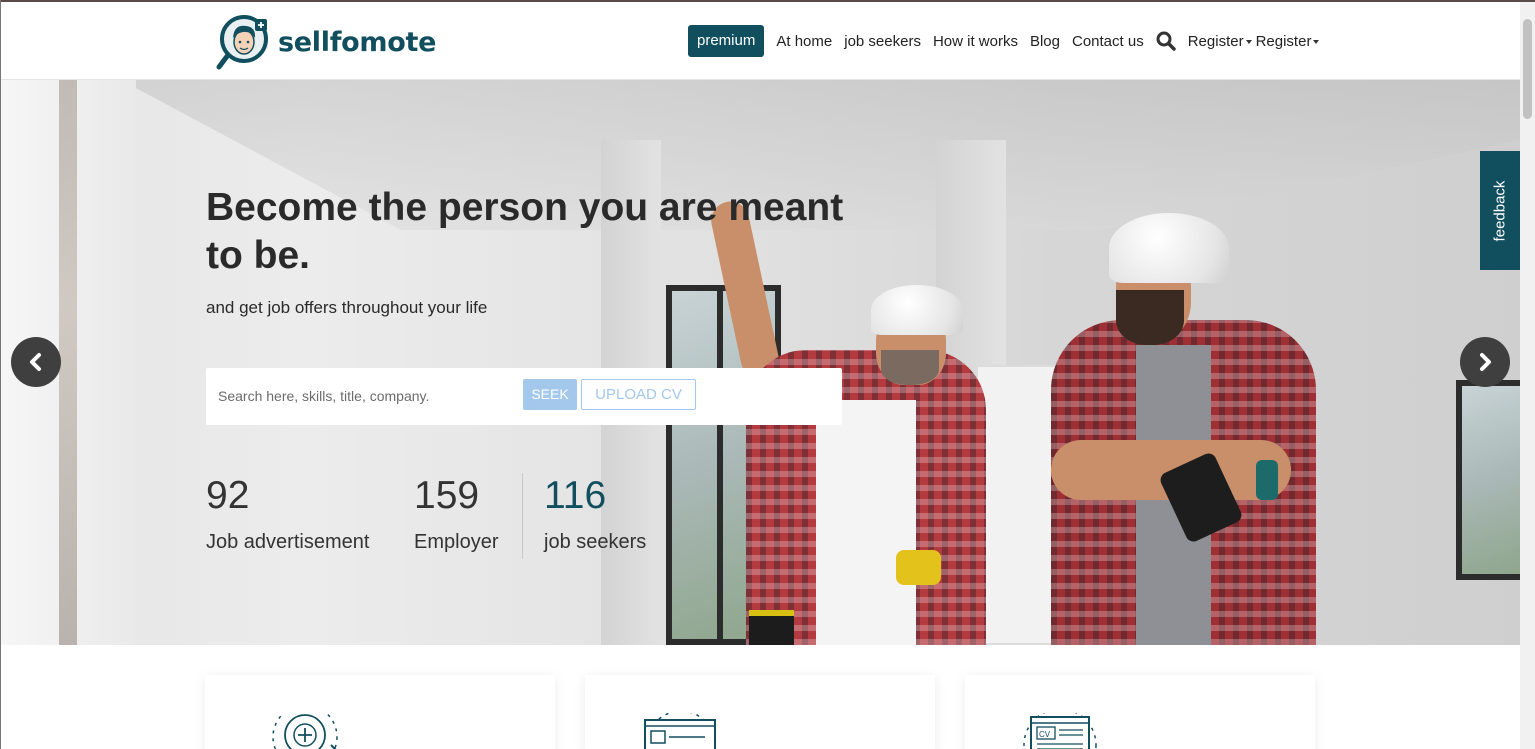 The height and width of the screenshot is (749, 1535). Describe the element at coordinates (975, 41) in the screenshot. I see `nav-item-how-it-works: How it works` at that location.